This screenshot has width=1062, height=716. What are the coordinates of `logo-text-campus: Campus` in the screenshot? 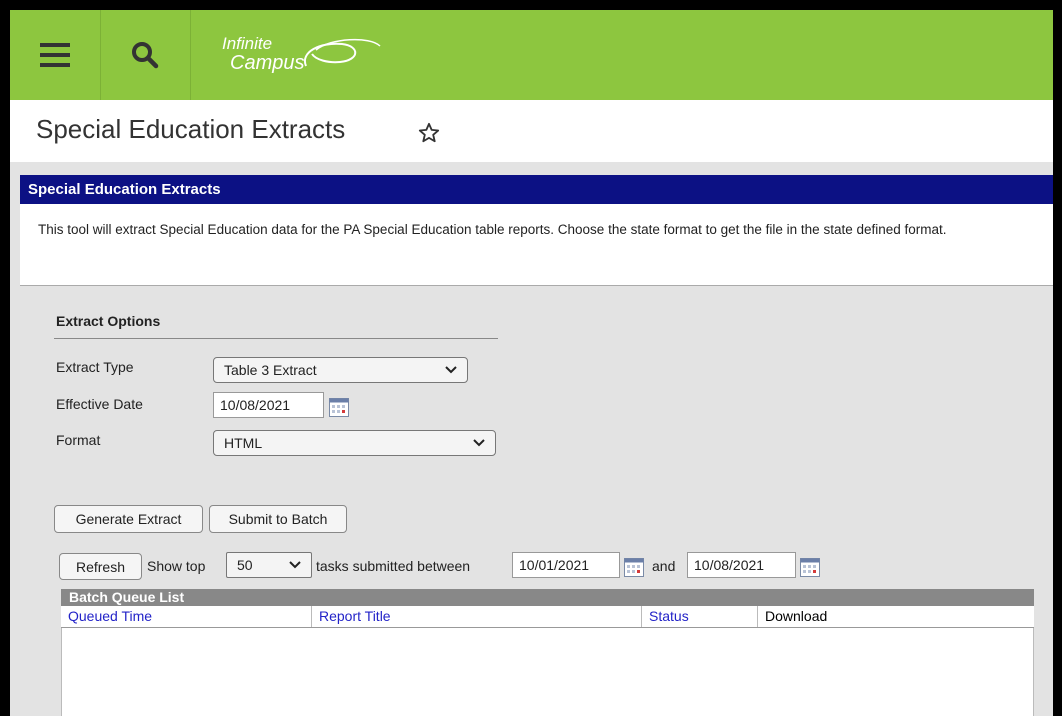 It's located at (267, 63).